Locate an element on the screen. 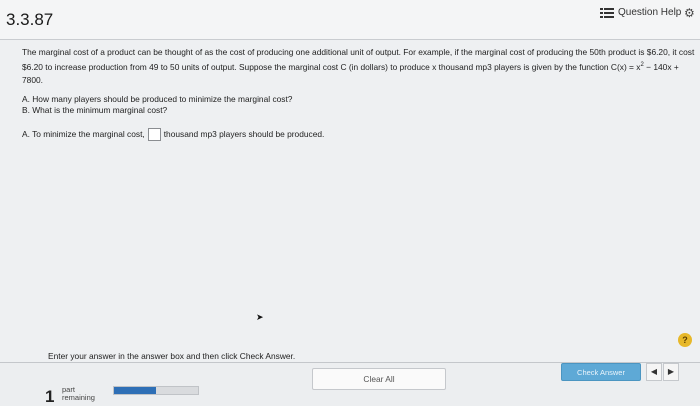 The image size is (700, 406). help-circle-icon: ? is located at coordinates (685, 340).